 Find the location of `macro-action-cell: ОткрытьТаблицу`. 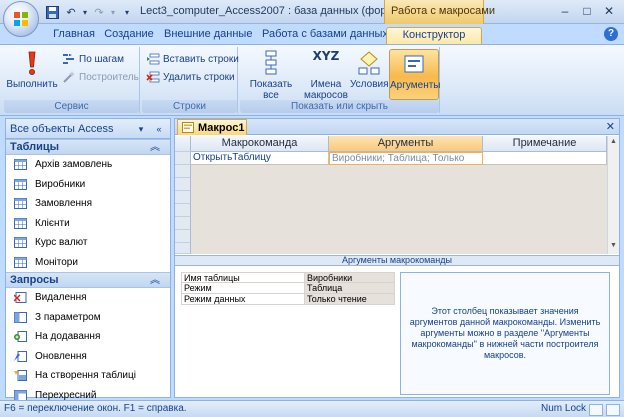

macro-action-cell: ОткрытьТаблицу is located at coordinates (260, 158).